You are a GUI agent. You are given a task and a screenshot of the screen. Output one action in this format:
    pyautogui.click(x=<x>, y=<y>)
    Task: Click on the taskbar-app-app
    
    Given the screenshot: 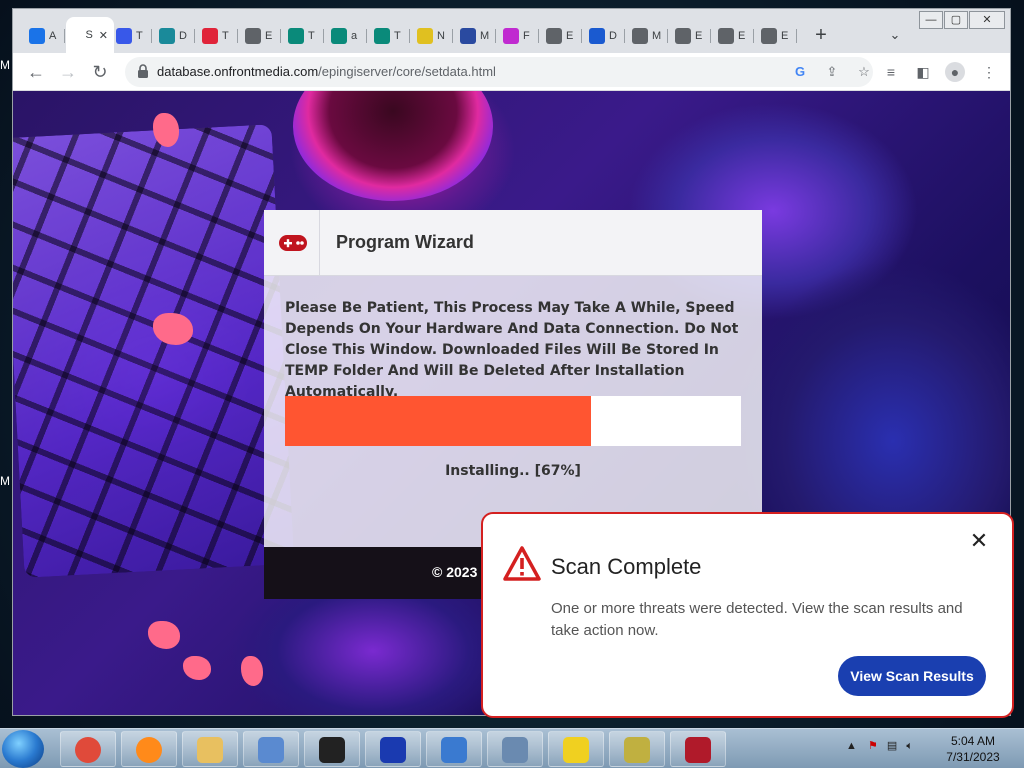 What is the action you would take?
    pyautogui.click(x=698, y=749)
    